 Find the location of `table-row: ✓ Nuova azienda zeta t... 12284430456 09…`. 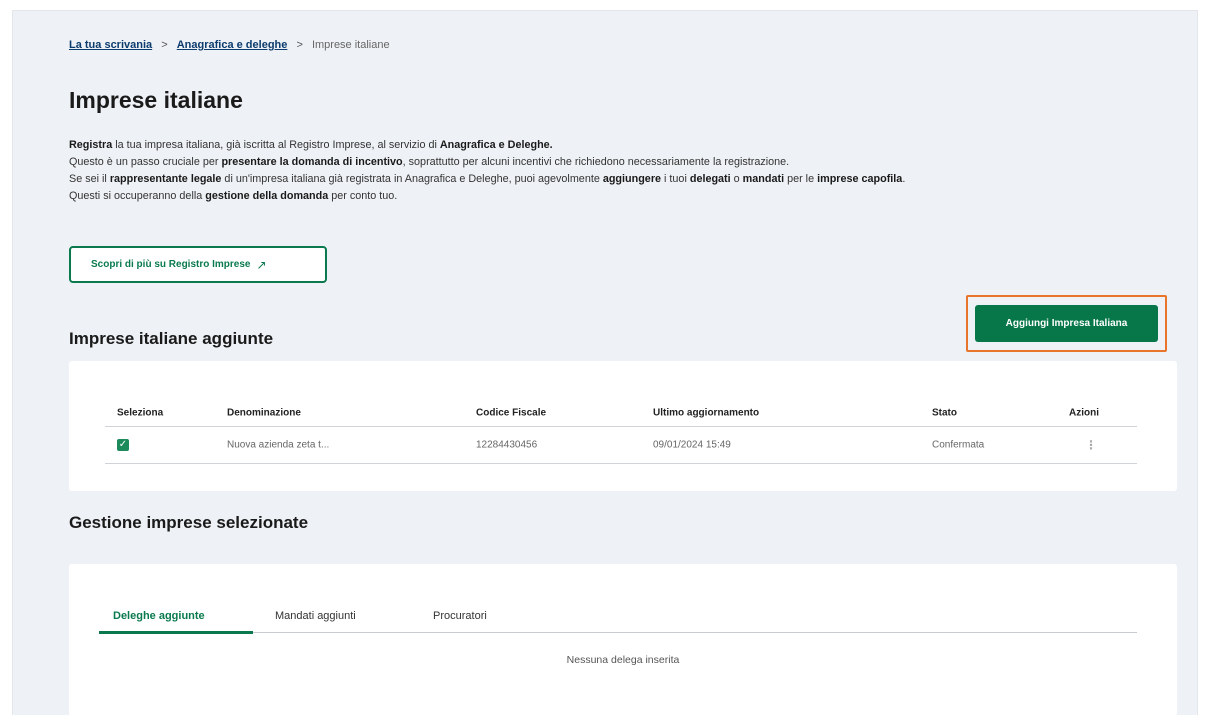

table-row: ✓ Nuova azienda zeta t... 12284430456 09… is located at coordinates (621, 445).